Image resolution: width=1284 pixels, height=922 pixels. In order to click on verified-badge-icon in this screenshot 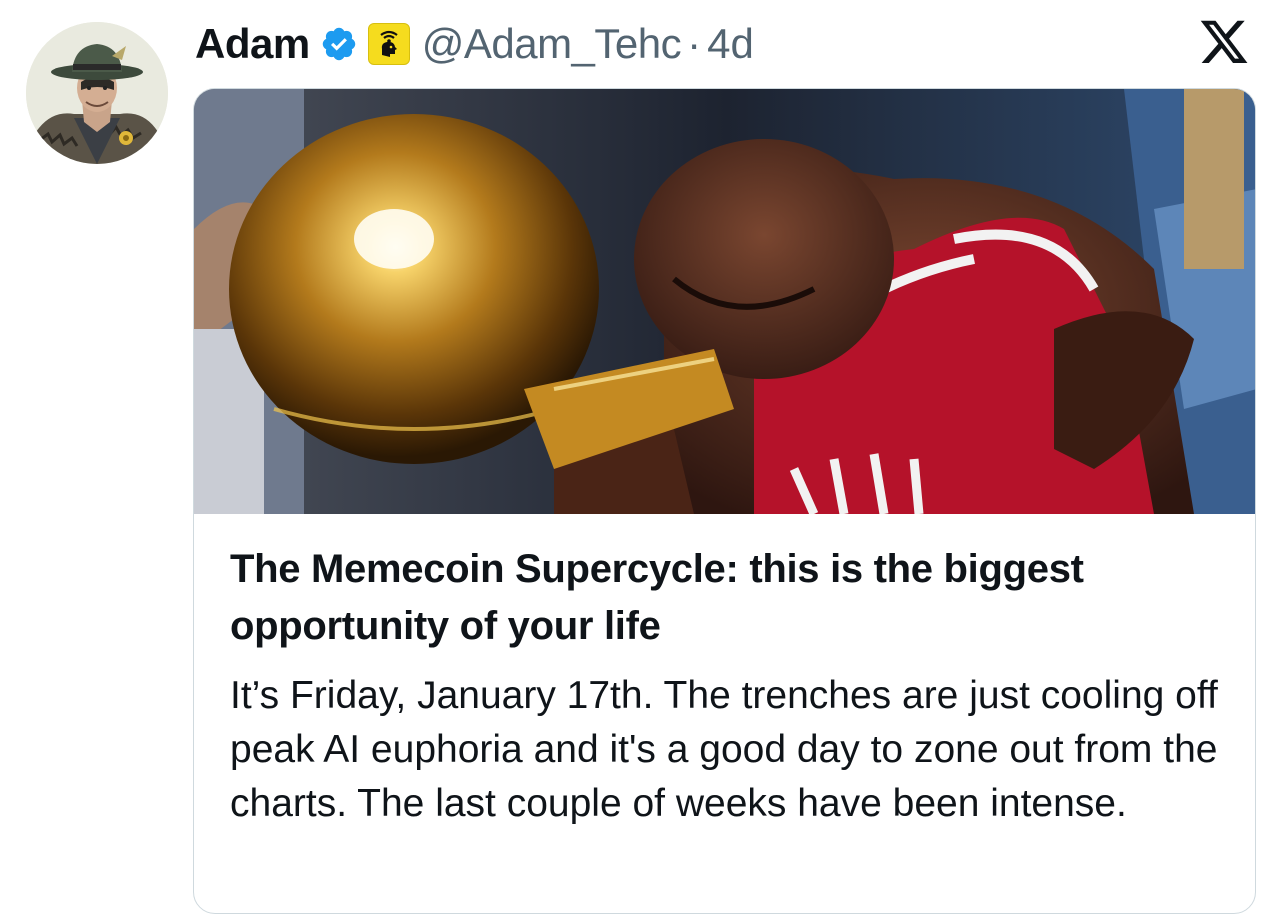, I will do `click(339, 44)`.